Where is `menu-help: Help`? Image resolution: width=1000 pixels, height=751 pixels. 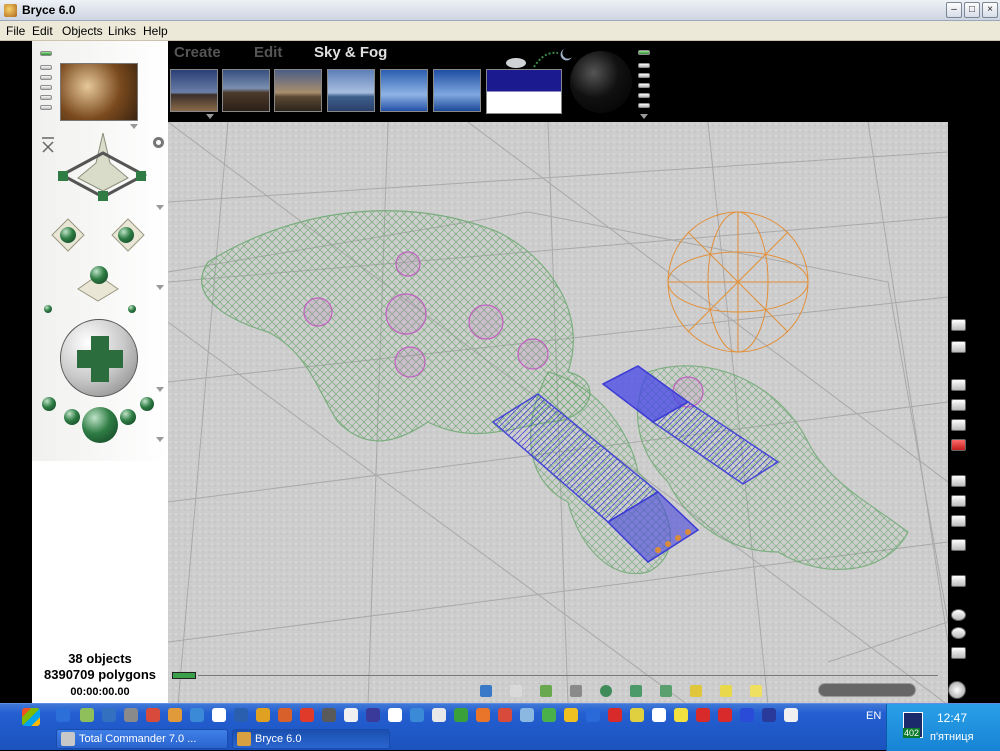 menu-help: Help is located at coordinates (155, 31).